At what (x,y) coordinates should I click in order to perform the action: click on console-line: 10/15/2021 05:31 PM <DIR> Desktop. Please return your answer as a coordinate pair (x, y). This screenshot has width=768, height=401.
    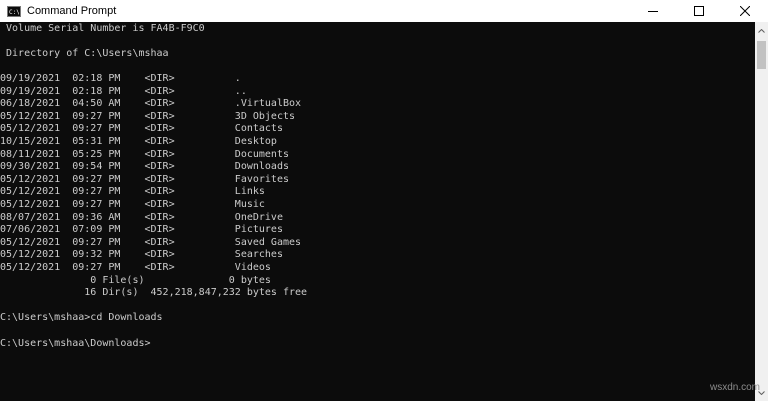
    Looking at the image, I should click on (138, 141).